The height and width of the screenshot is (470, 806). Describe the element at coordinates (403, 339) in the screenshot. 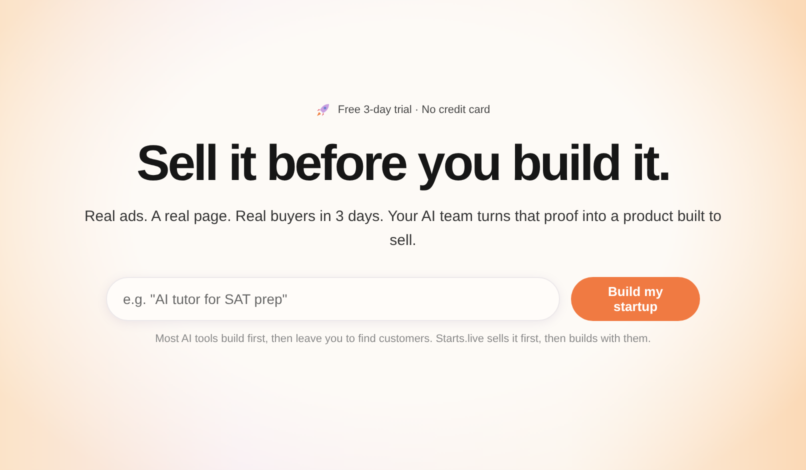

I see `footnote: Most AI tools build first, then leave you to find customers. Starts.live sells it first, then builds with them.` at that location.